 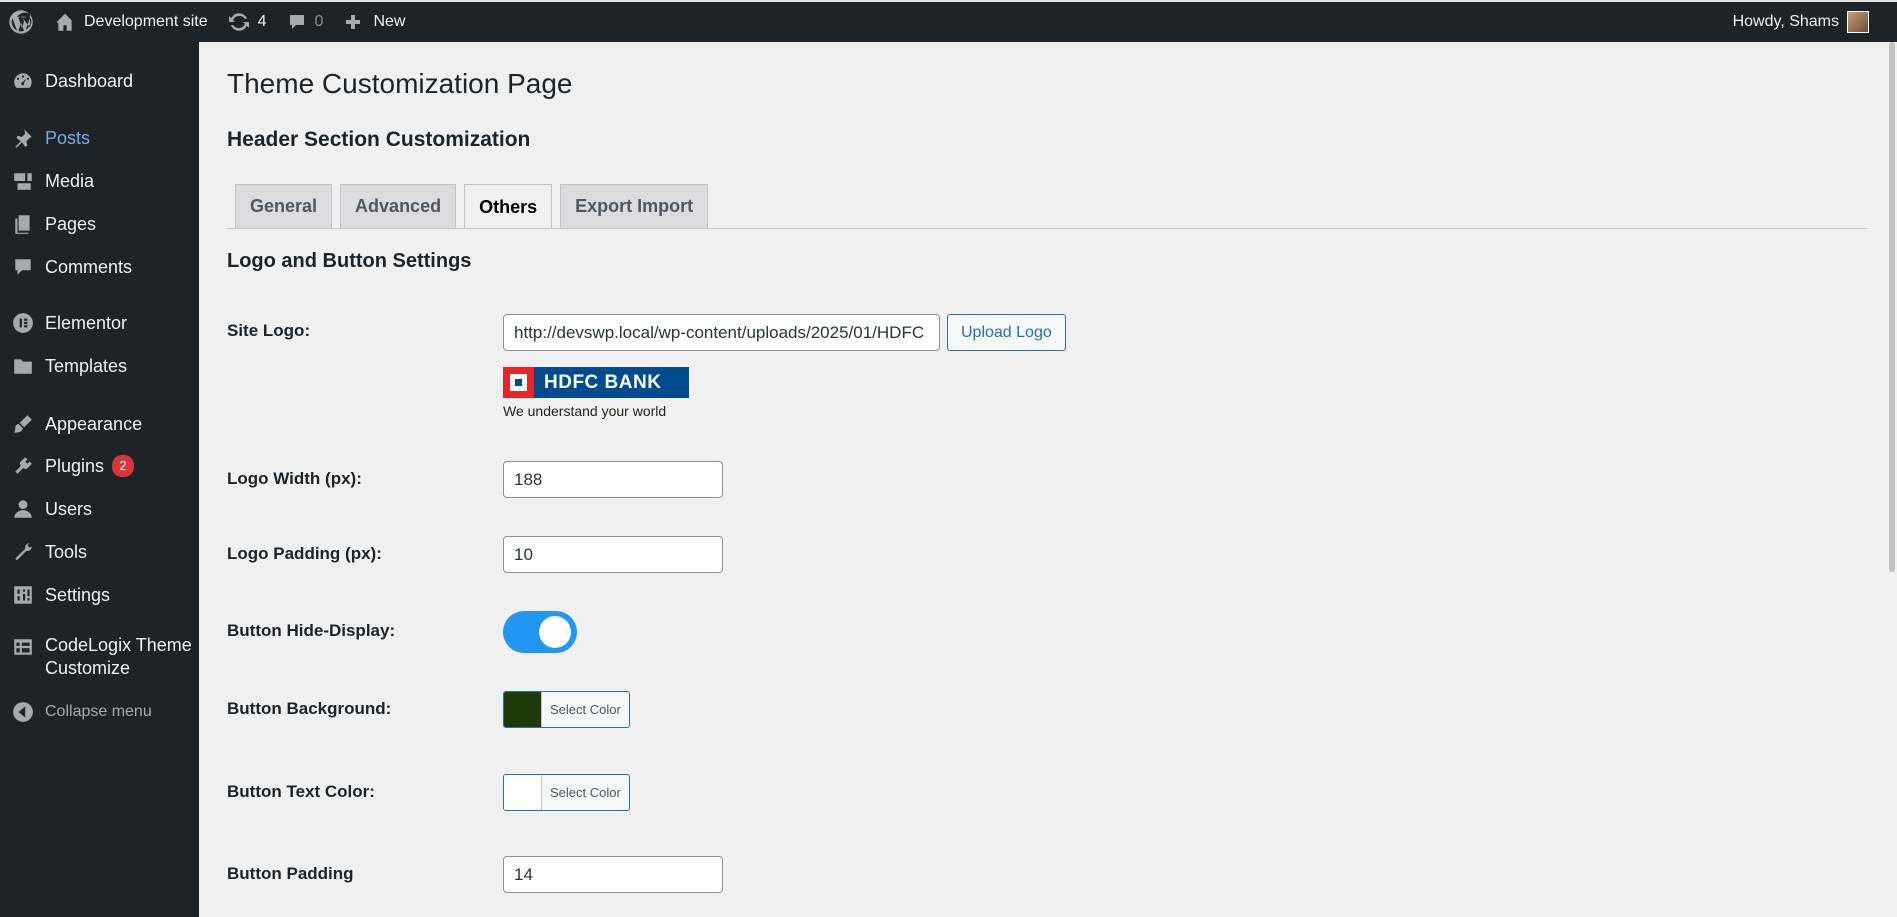 I want to click on sidebar-item-label: Users, so click(x=69, y=508).